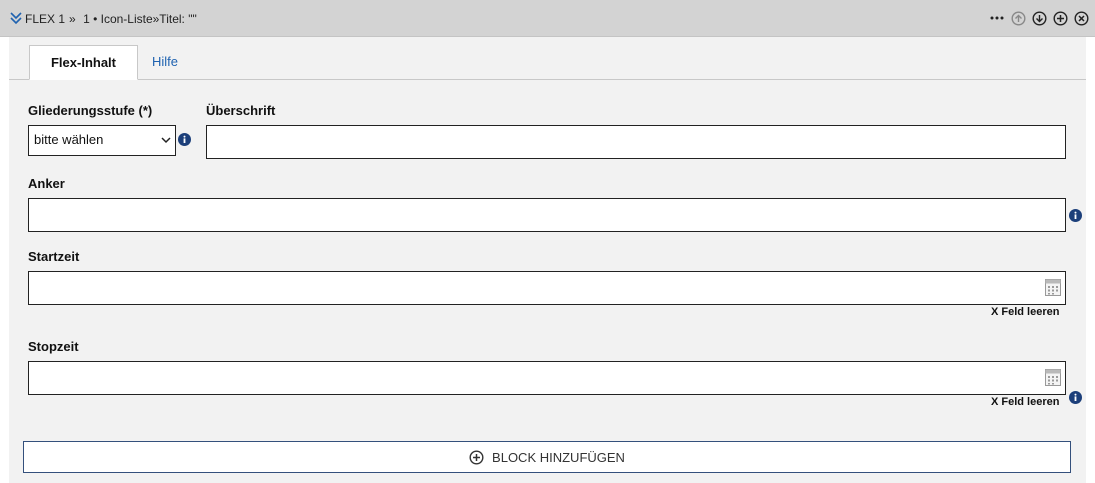  I want to click on flex-subtitle: 1 • Icon-Liste»Titel: "", so click(140, 19).